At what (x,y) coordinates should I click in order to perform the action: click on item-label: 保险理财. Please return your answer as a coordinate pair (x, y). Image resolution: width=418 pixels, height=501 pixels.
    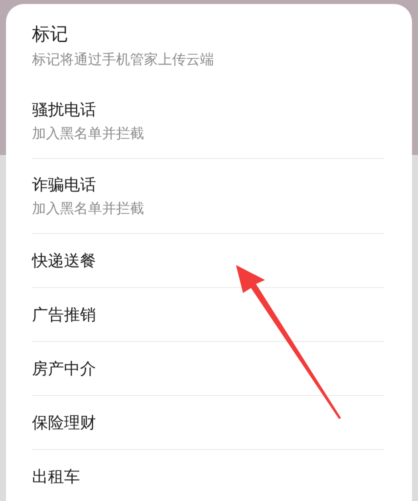
    Looking at the image, I should click on (64, 423).